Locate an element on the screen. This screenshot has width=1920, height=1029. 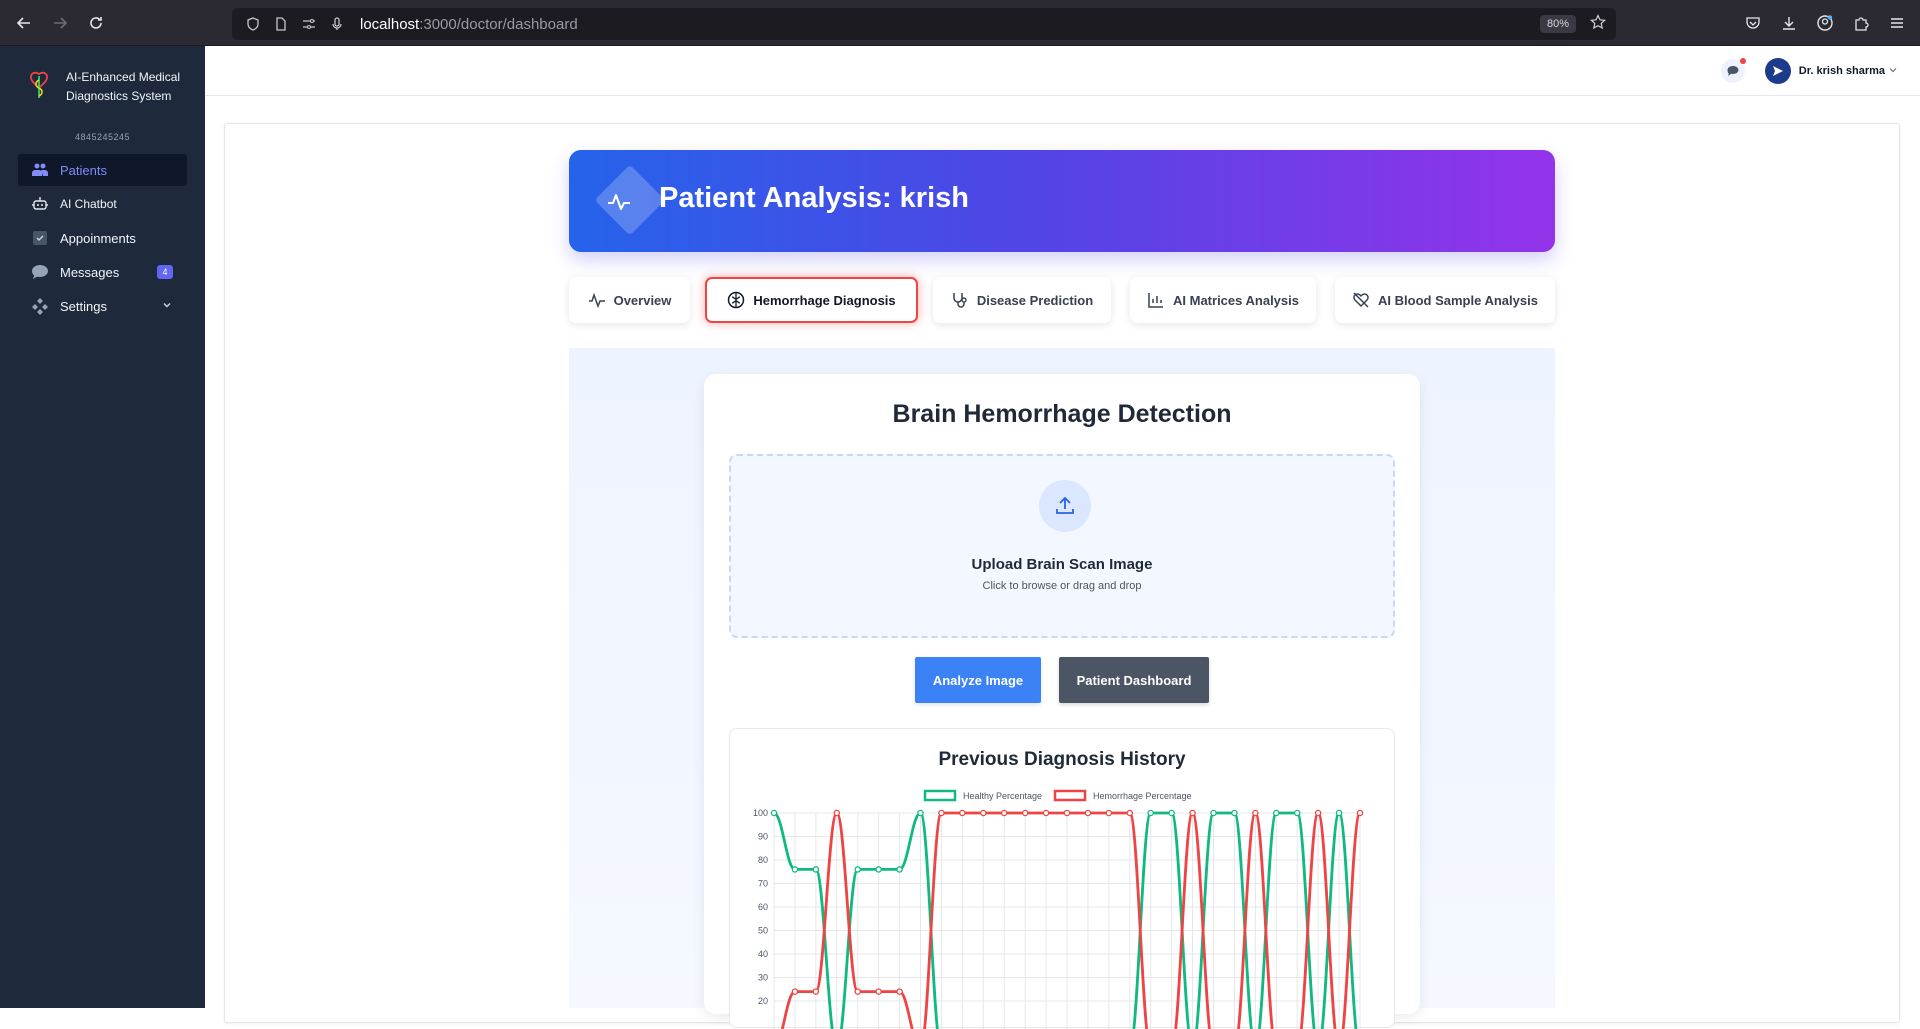
page-icon is located at coordinates (281, 24).